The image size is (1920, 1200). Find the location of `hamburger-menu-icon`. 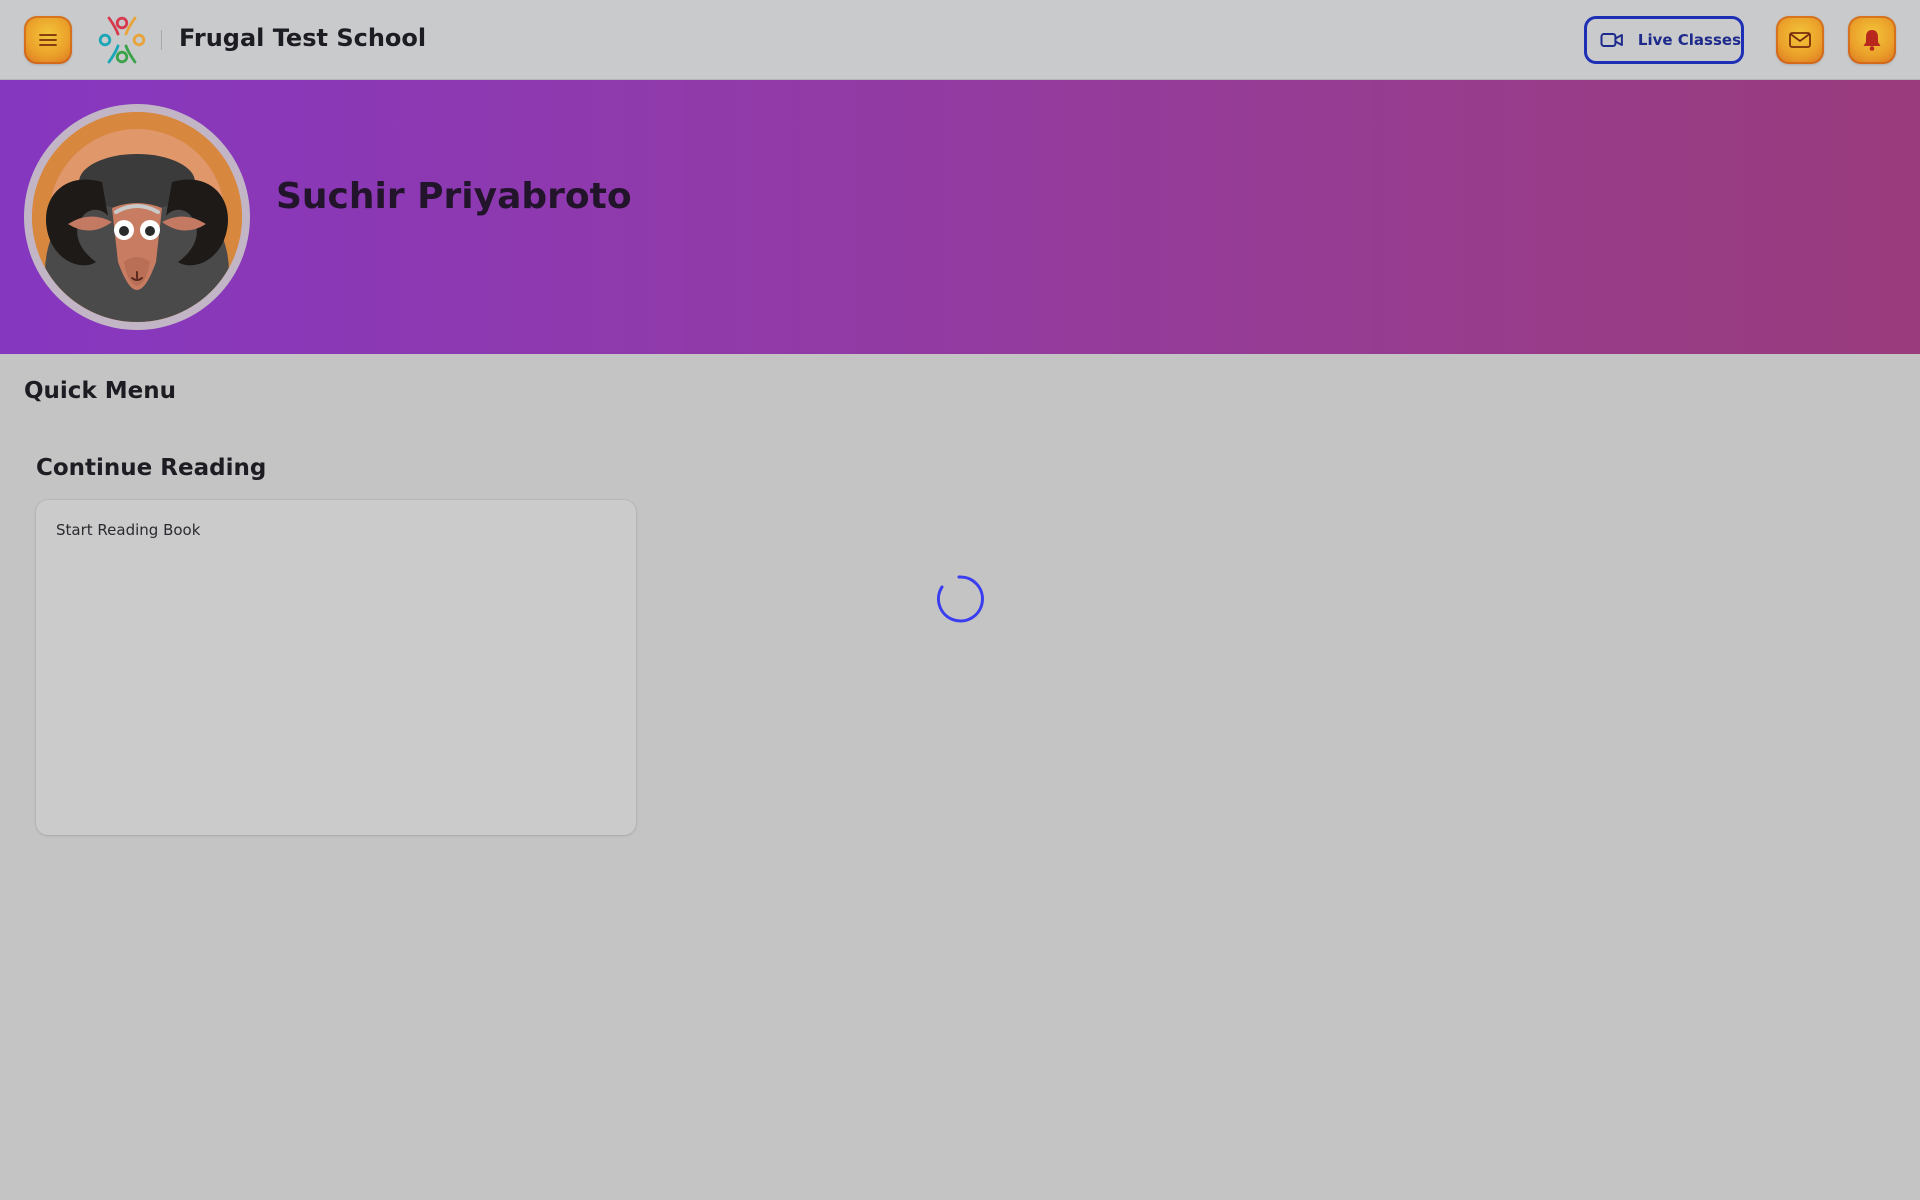

hamburger-menu-icon is located at coordinates (48, 40).